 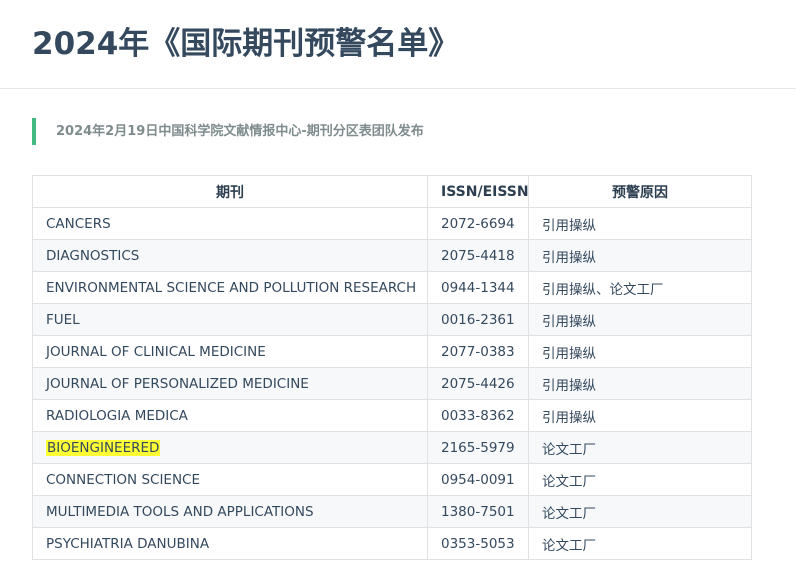 I want to click on page-title: 2024年《国际期刊预警名单》, so click(x=246, y=44).